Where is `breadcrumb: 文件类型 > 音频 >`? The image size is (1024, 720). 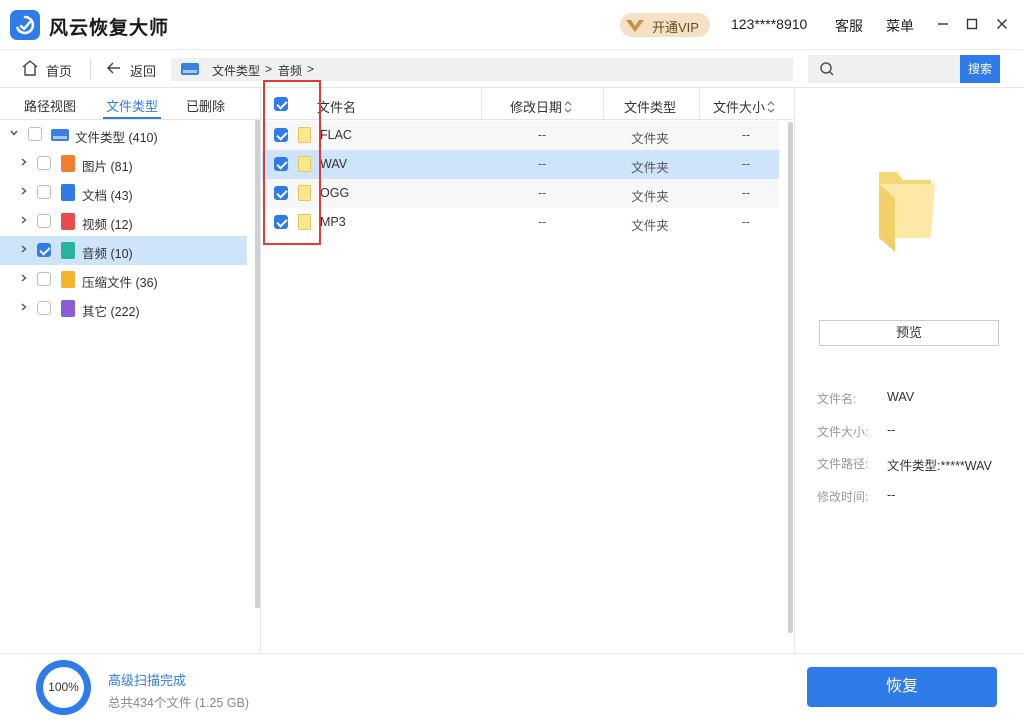 breadcrumb: 文件类型 > 音频 > is located at coordinates (482, 69).